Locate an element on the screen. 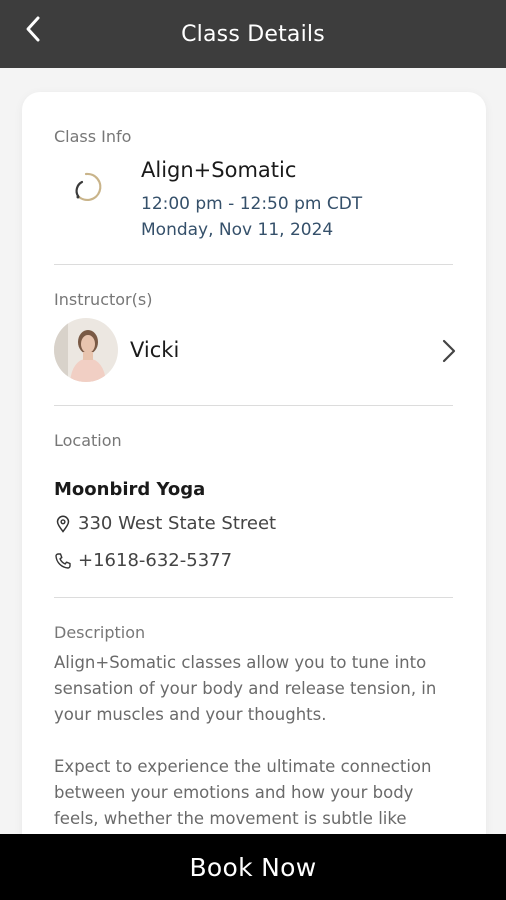  location-phone: +1618-632-5377 is located at coordinates (155, 560).